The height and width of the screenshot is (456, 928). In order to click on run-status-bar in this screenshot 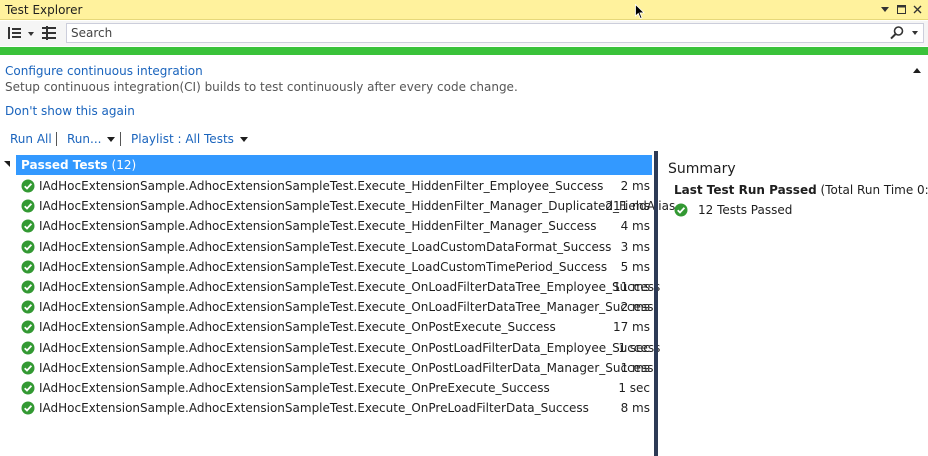, I will do `click(464, 51)`.